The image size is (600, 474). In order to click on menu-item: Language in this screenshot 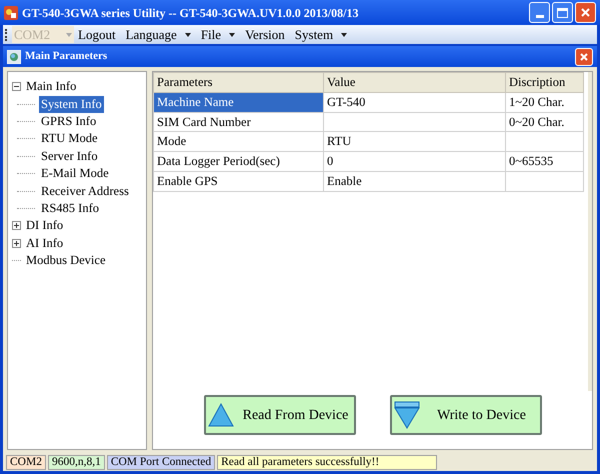, I will do `click(158, 34)`.